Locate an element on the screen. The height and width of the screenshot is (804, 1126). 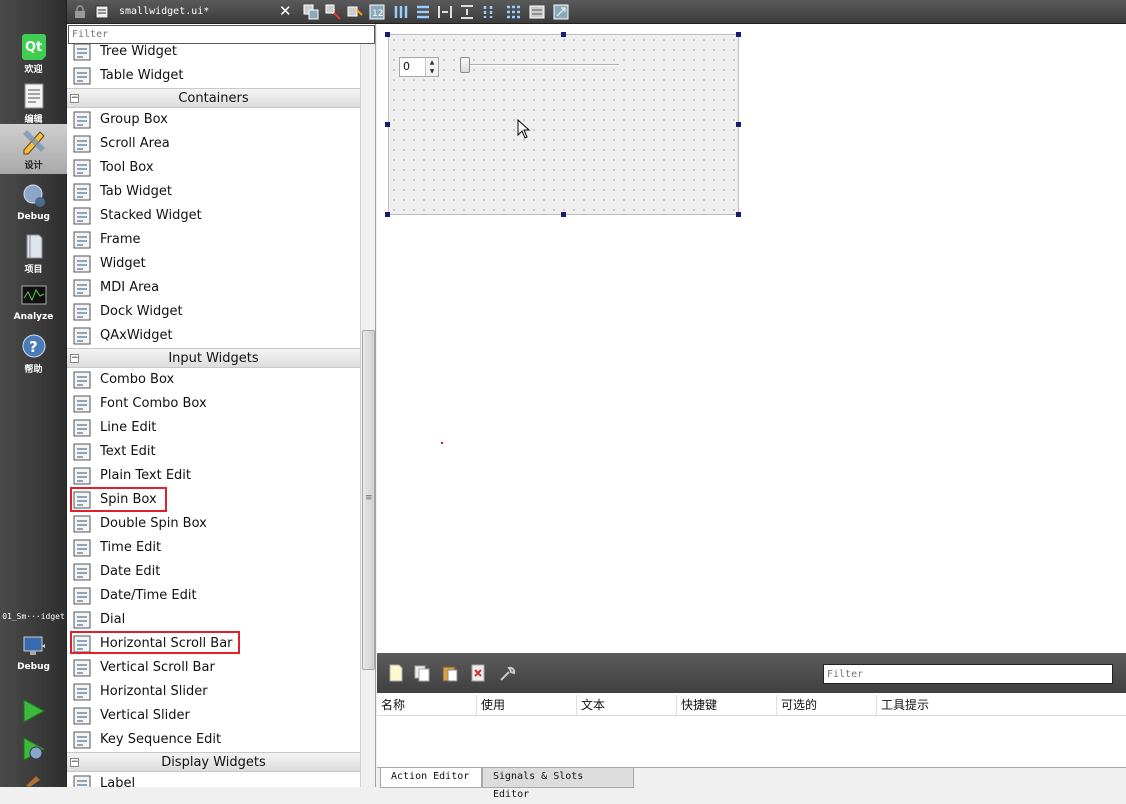
widget-item-dock-widget: Dock Widget is located at coordinates (213, 312).